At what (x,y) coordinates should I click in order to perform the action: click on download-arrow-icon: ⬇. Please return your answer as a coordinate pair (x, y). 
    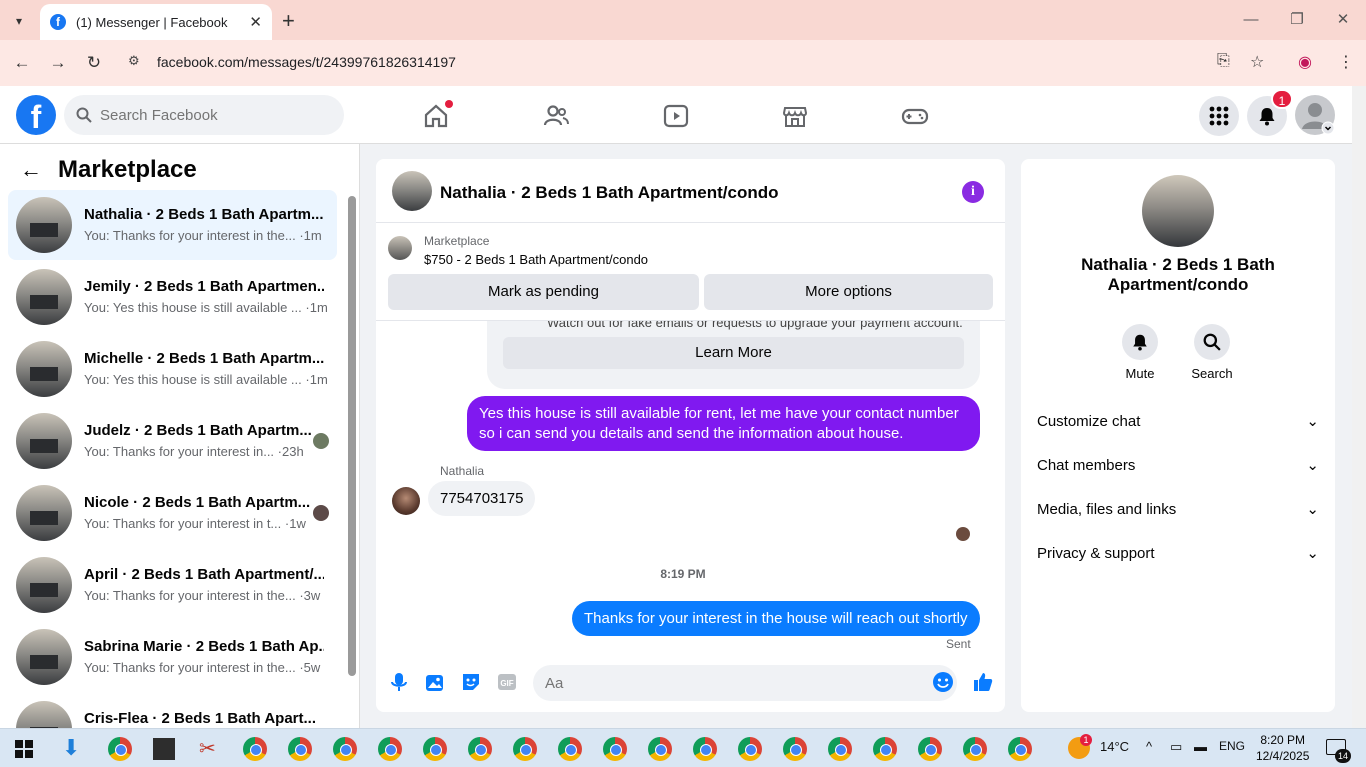
    Looking at the image, I should click on (71, 748).